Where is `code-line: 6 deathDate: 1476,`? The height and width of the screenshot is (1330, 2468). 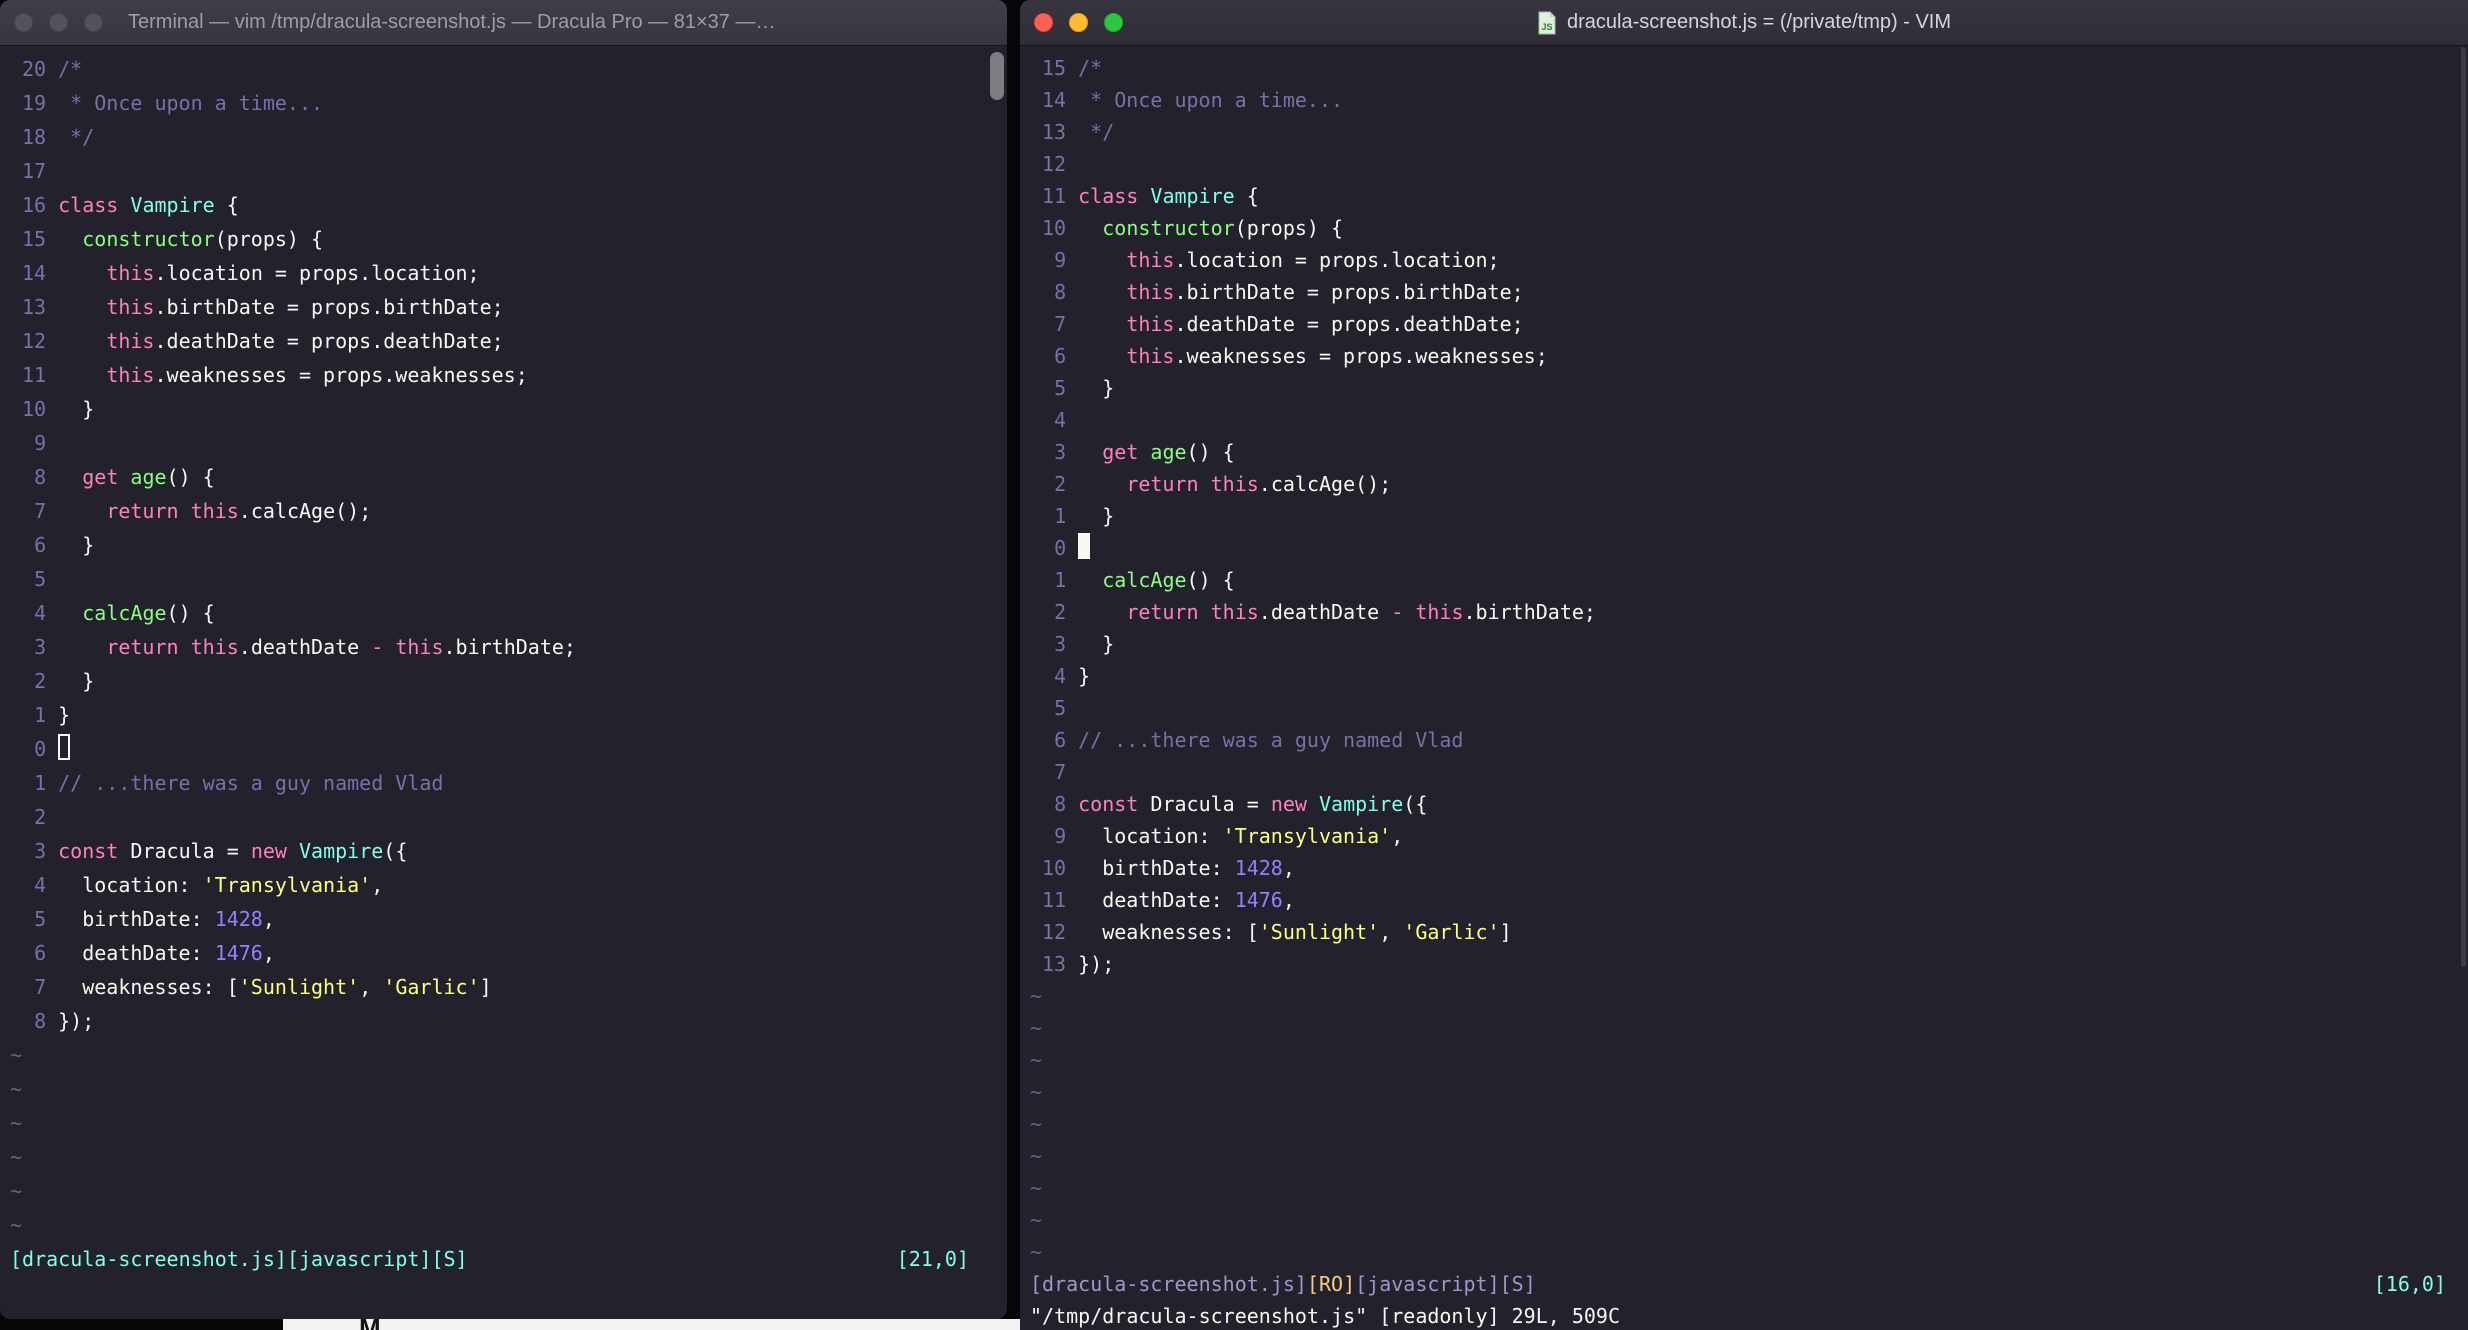
code-line: 6 deathDate: 1476, is located at coordinates (503, 953).